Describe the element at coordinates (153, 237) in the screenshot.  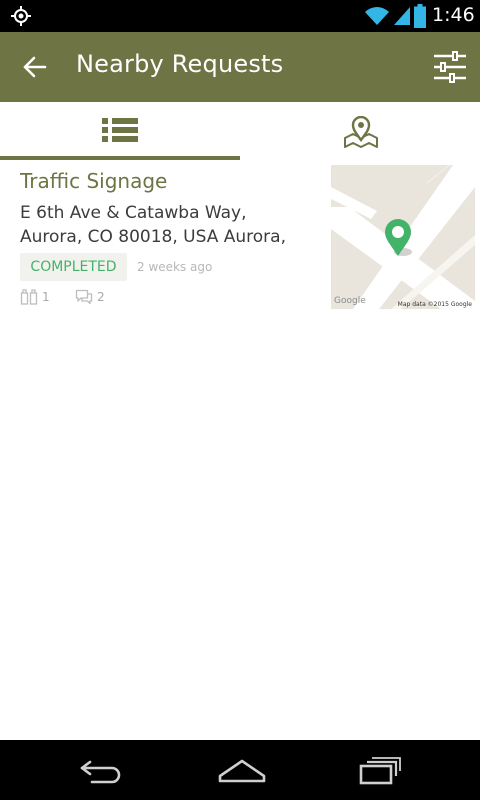
I see `address-line-2: Aurora, CO 80018, USA Aurora,` at that location.